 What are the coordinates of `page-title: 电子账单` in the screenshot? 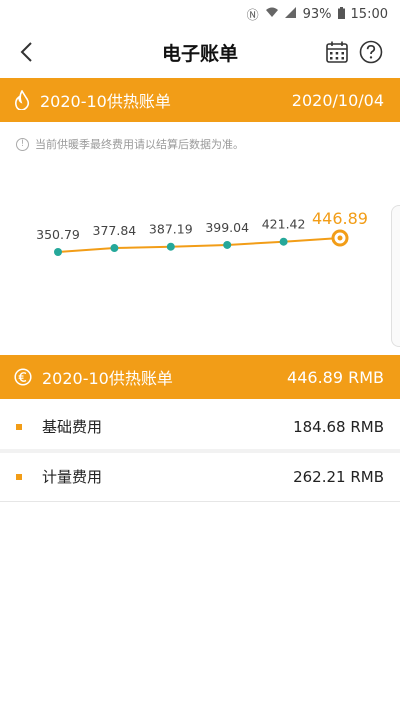 It's located at (199, 53).